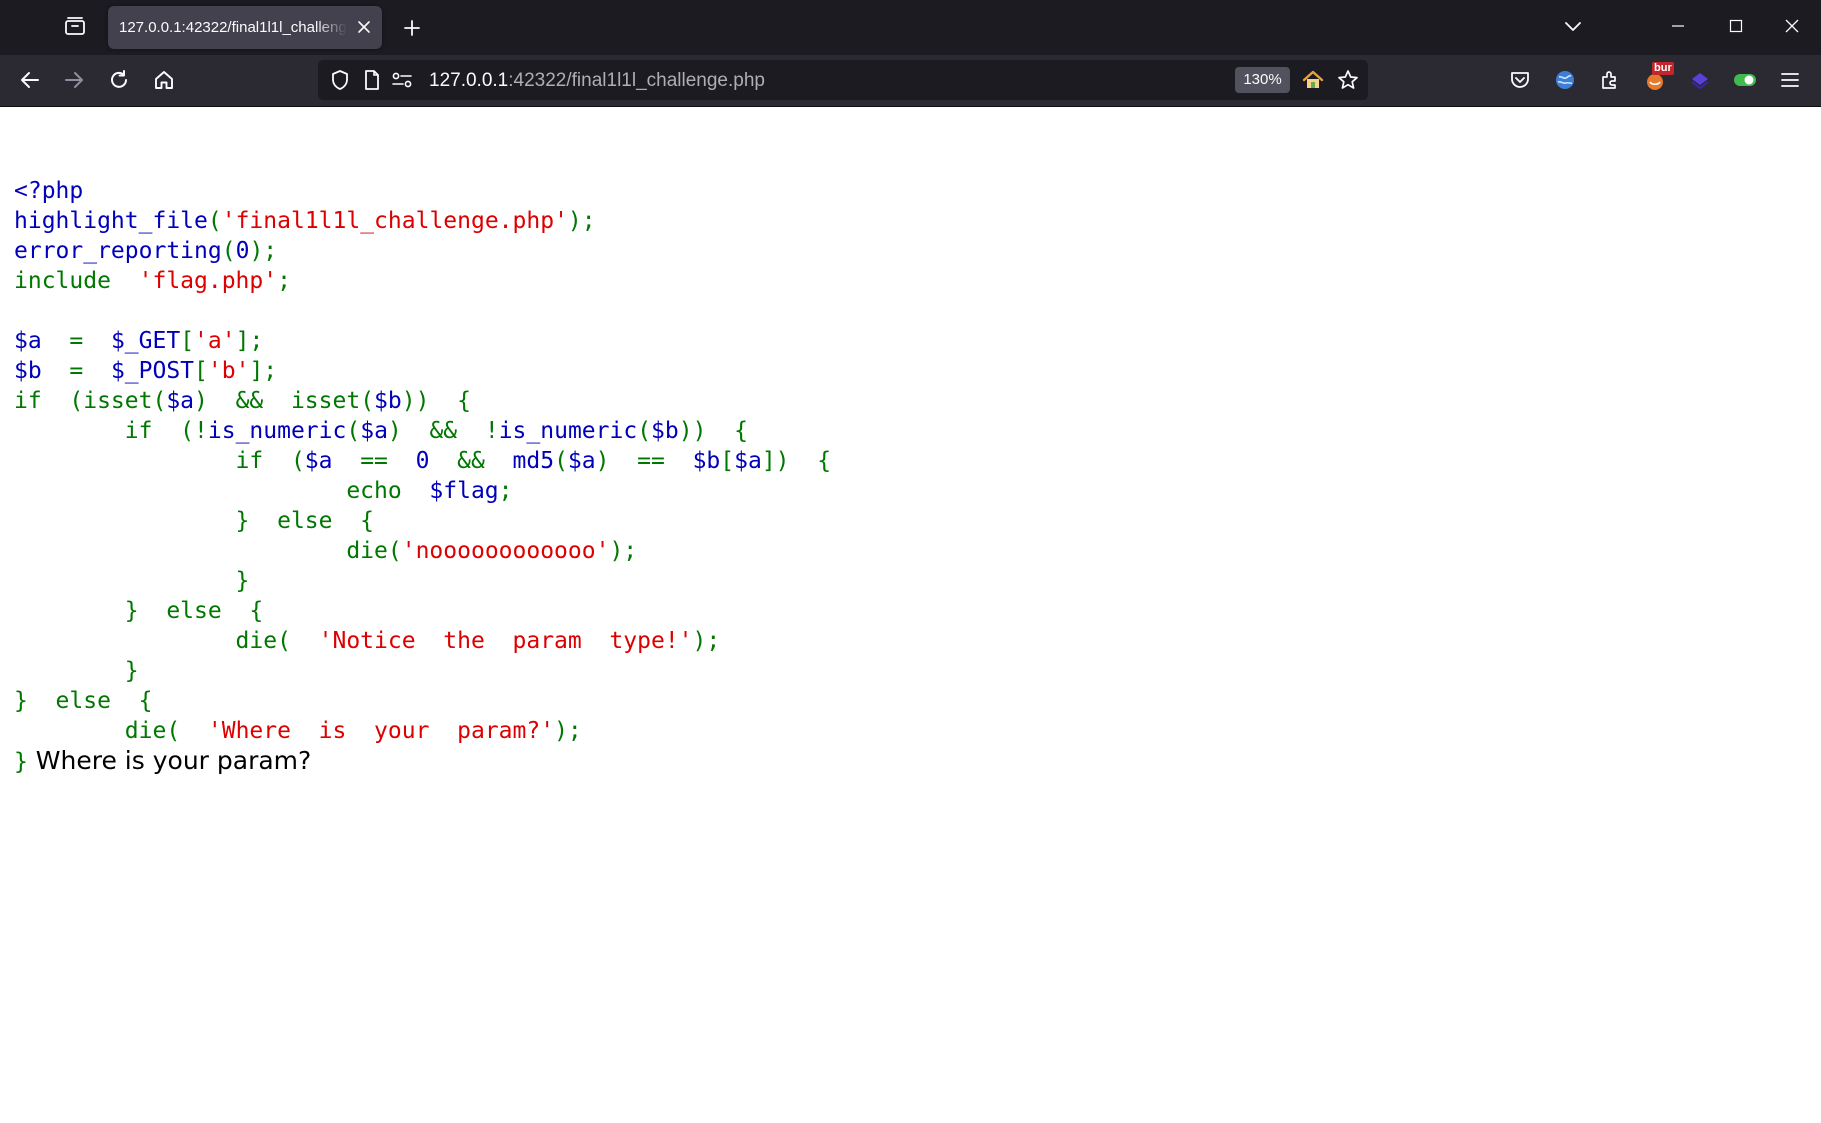 The height and width of the screenshot is (1123, 1821). I want to click on active-tab: 127.0.0.1:42322/final1l1l_challenge.php, so click(245, 27).